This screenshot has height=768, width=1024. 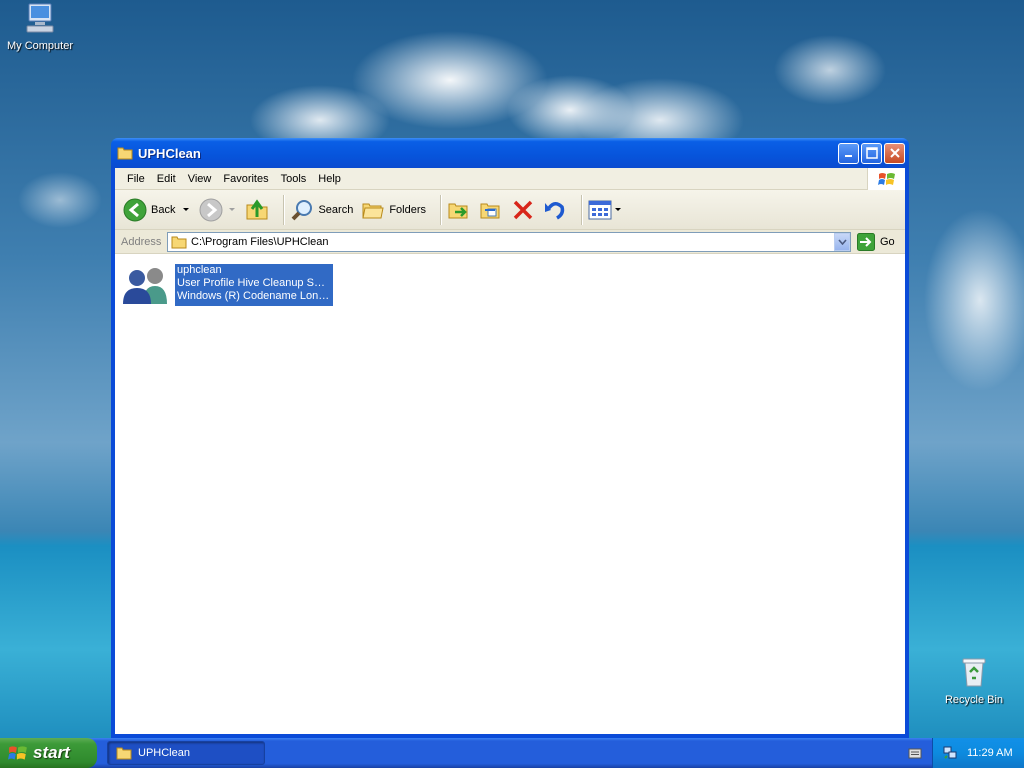 I want to click on forward-button, so click(x=218, y=210).